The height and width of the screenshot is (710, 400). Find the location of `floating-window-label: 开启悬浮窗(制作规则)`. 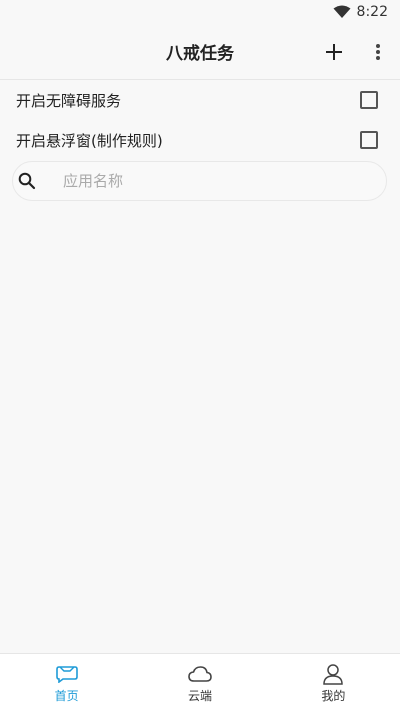

floating-window-label: 开启悬浮窗(制作规则) is located at coordinates (89, 140).